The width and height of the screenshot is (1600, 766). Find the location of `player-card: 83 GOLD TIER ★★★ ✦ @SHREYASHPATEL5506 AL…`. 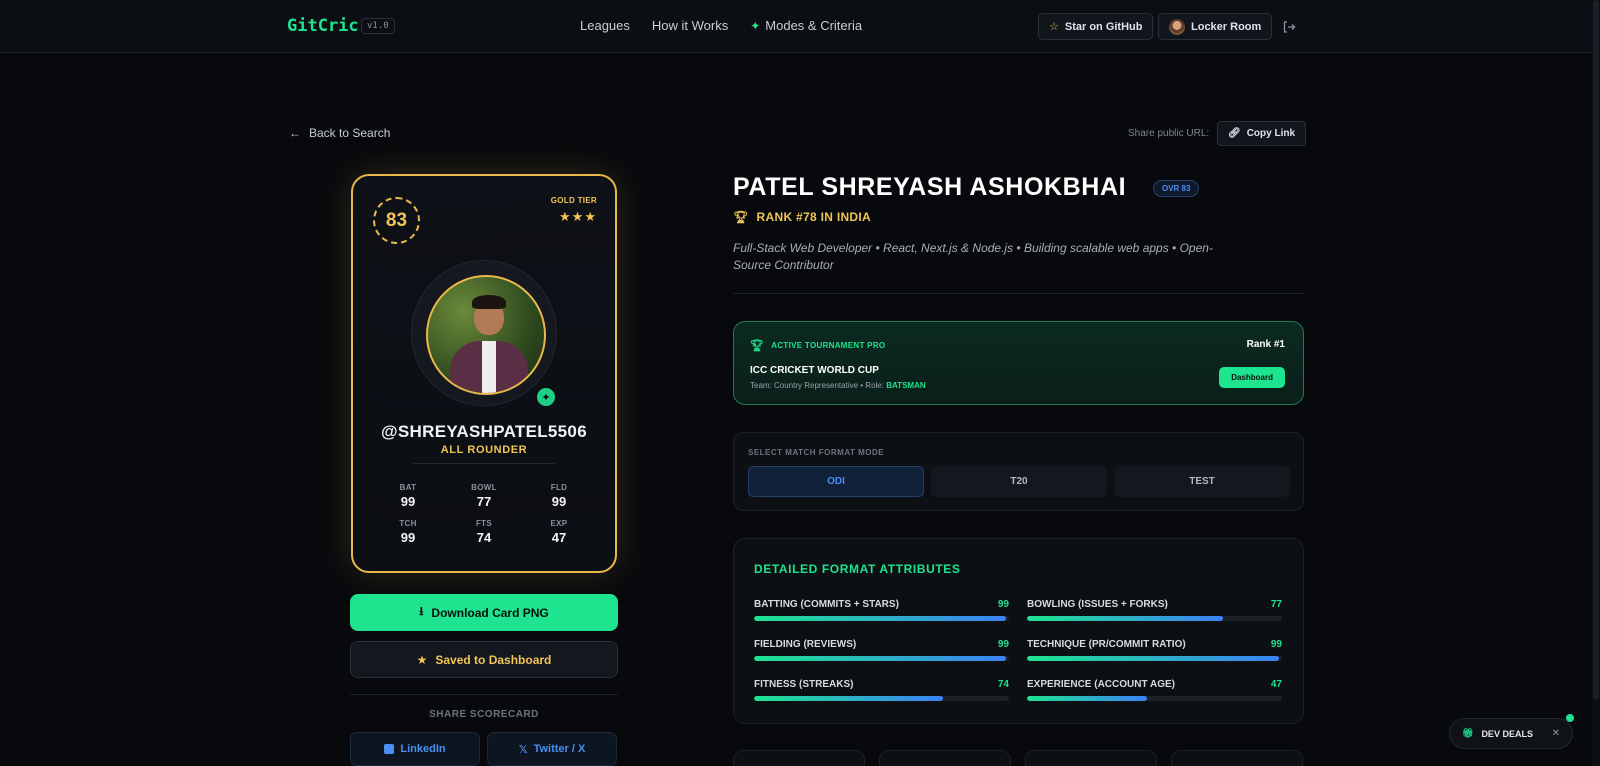

player-card: 83 GOLD TIER ★★★ ✦ @SHREYASHPATEL5506 AL… is located at coordinates (484, 373).